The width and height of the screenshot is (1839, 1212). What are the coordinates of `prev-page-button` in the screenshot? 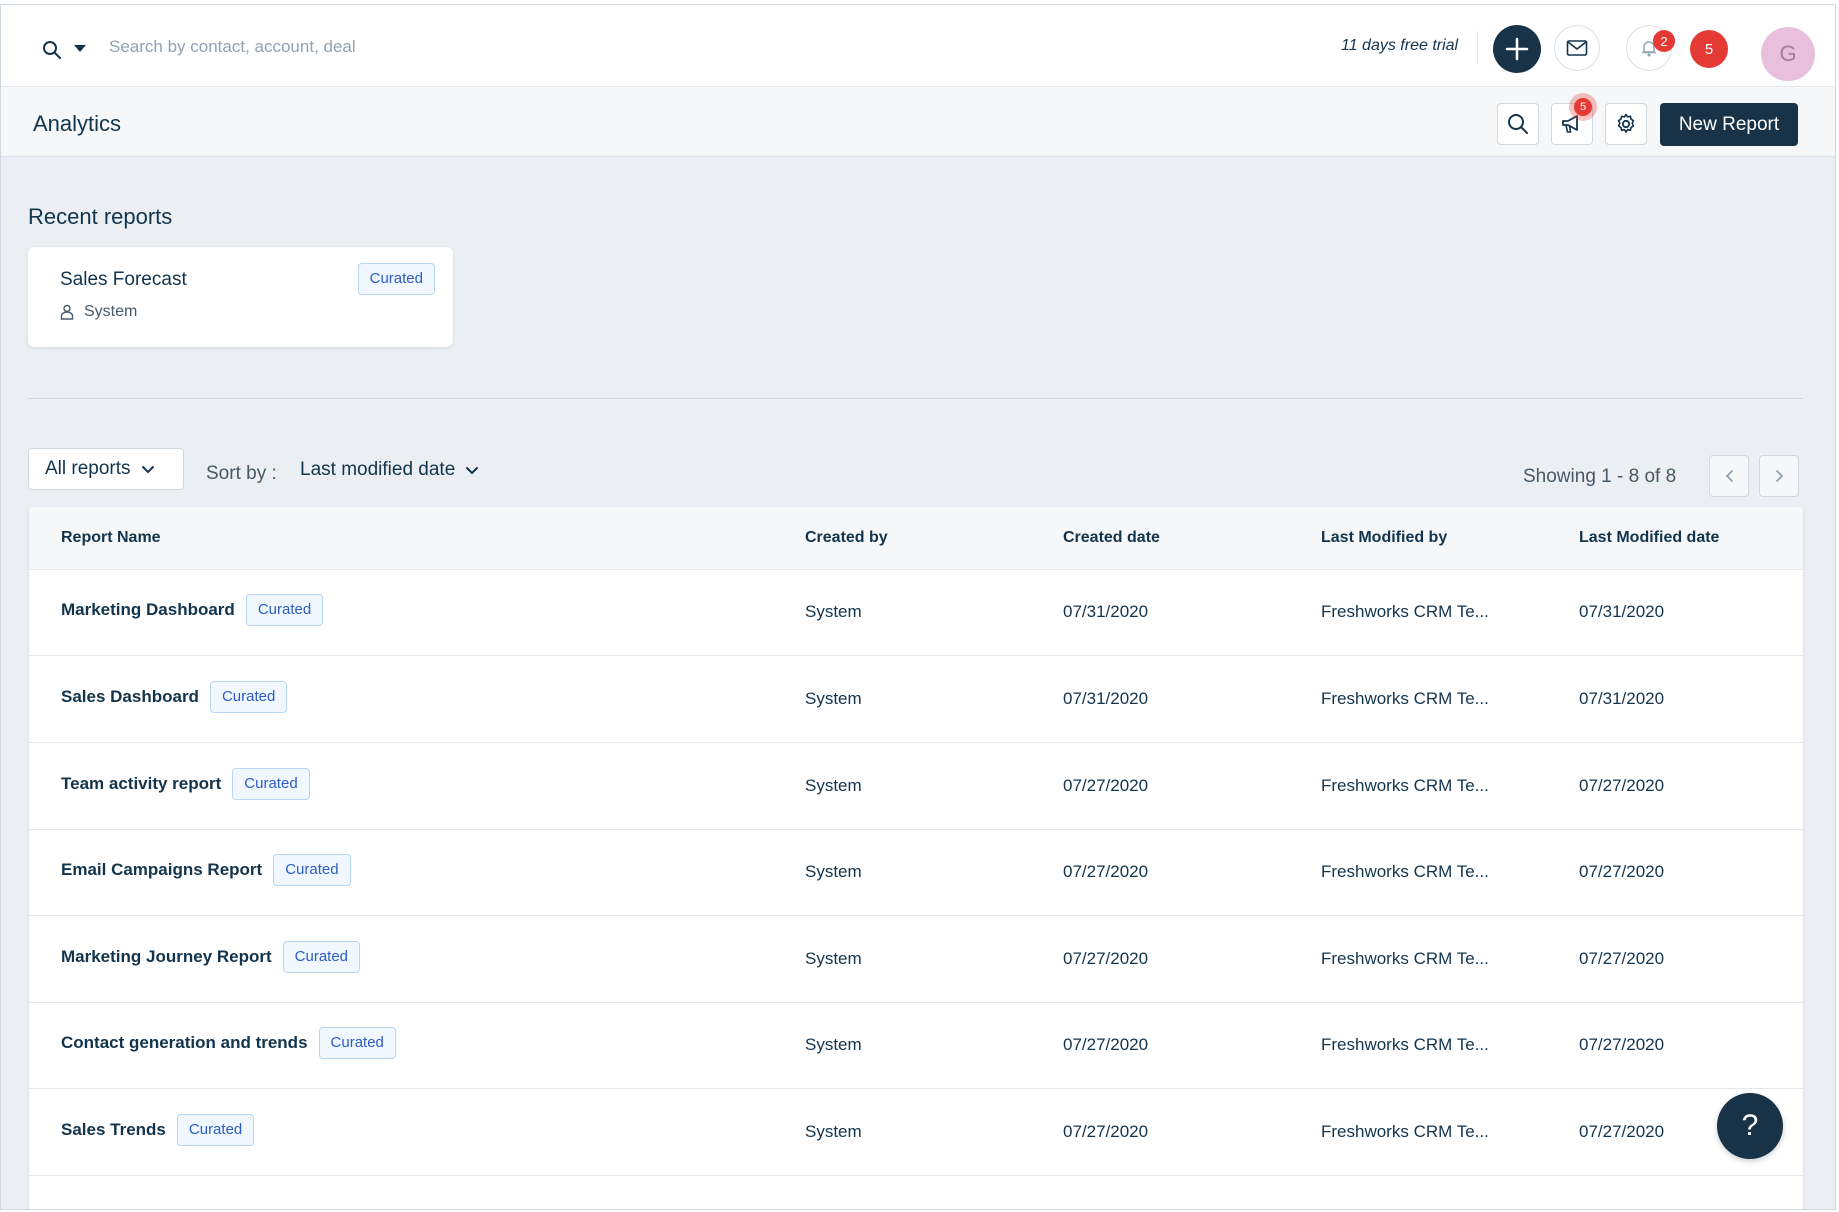 It's located at (1729, 476).